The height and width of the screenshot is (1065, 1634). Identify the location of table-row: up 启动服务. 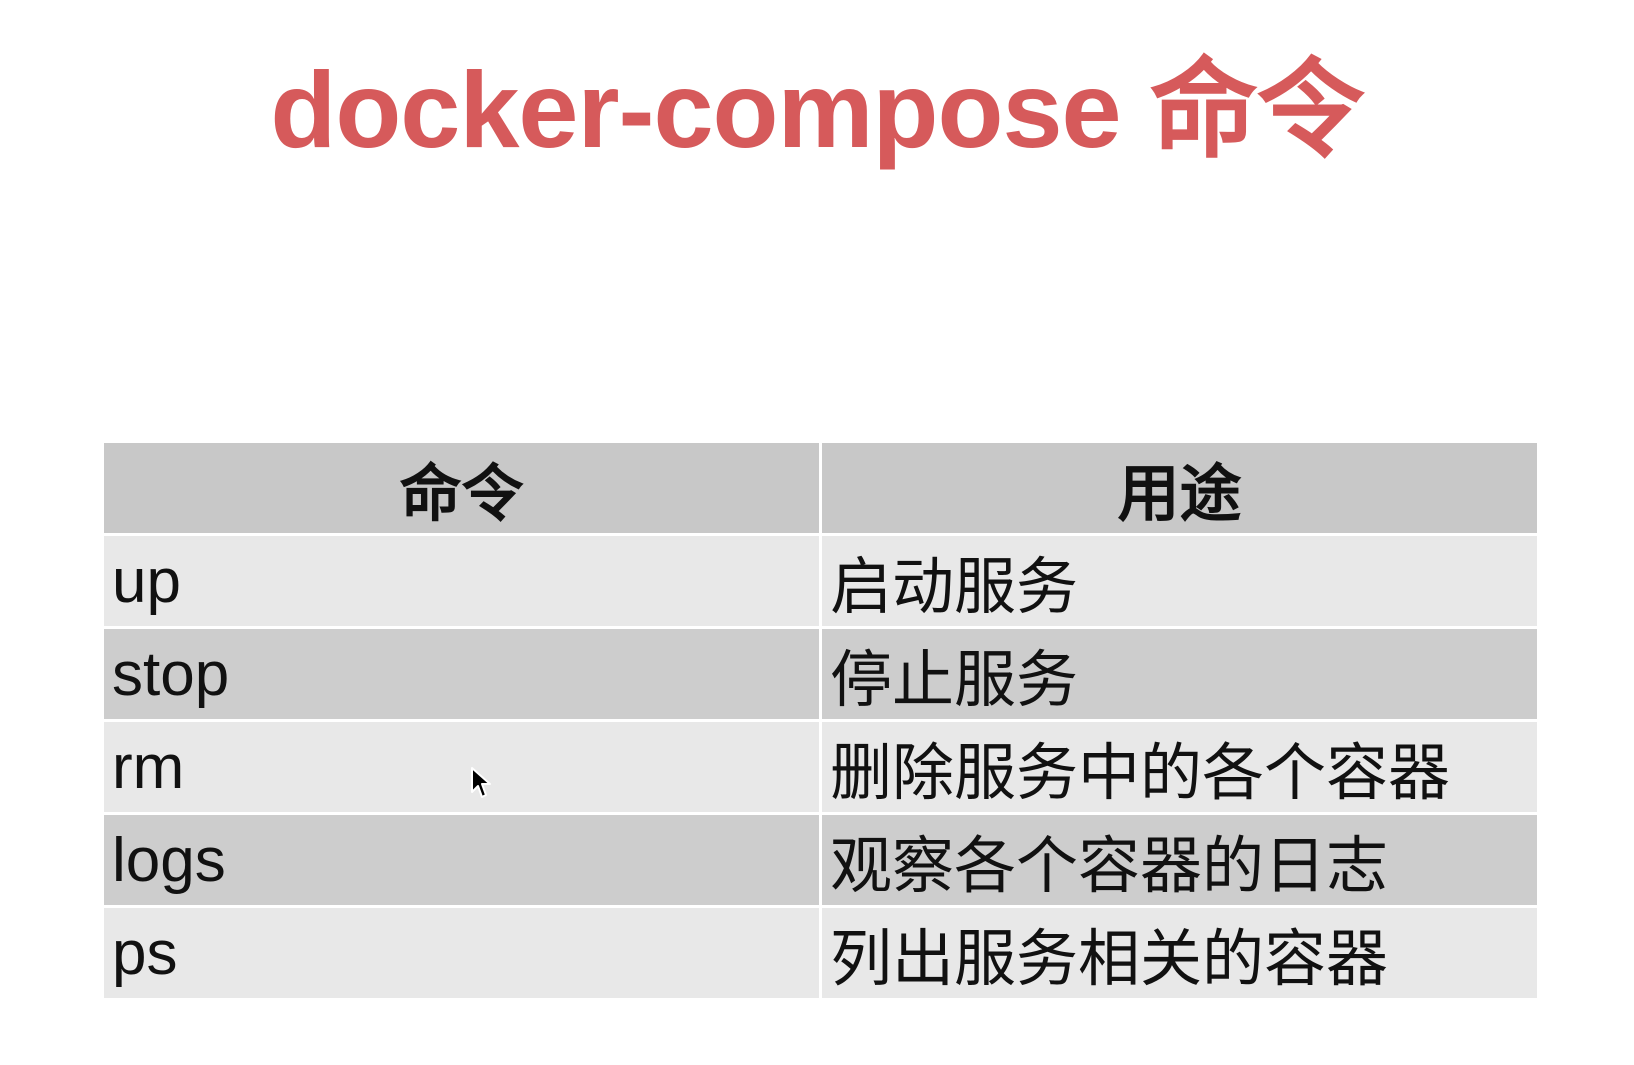
(820, 581).